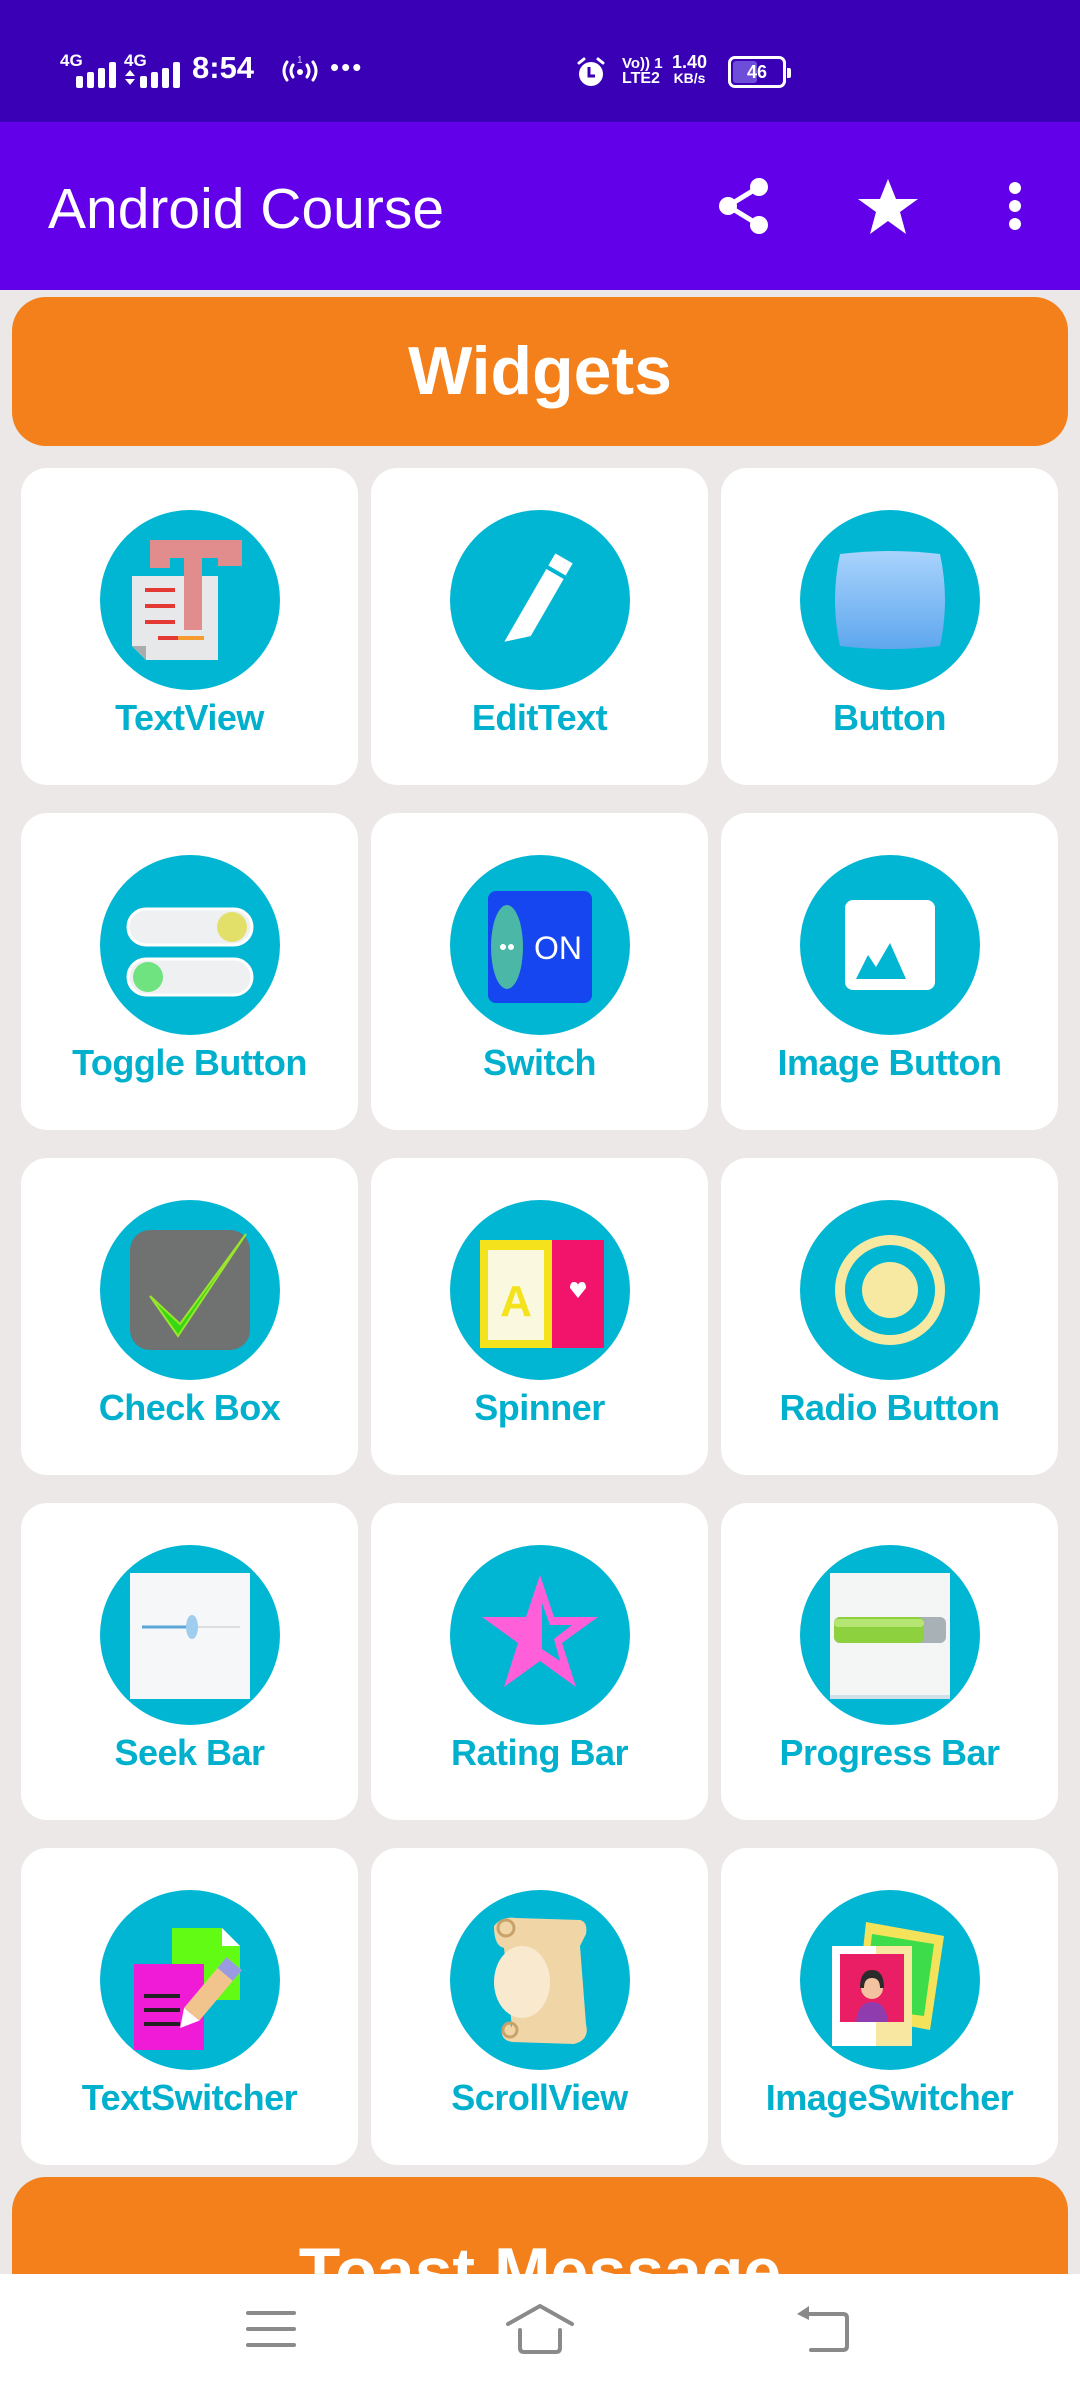 The height and width of the screenshot is (2400, 1080). I want to click on imageswitcher-icon, so click(890, 1980).